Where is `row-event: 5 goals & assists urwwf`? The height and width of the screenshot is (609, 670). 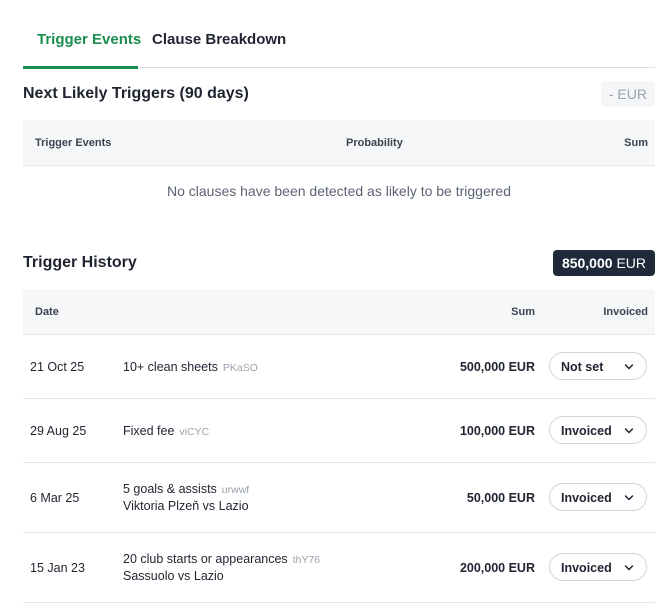 row-event: 5 goals & assists urwwf is located at coordinates (186, 489).